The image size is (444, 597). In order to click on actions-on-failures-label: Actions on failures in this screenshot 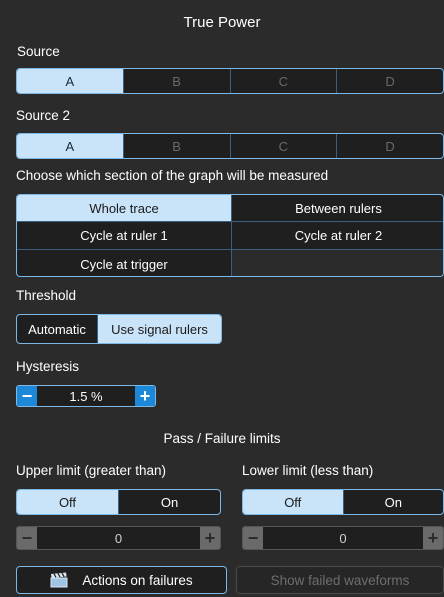, I will do `click(137, 580)`.